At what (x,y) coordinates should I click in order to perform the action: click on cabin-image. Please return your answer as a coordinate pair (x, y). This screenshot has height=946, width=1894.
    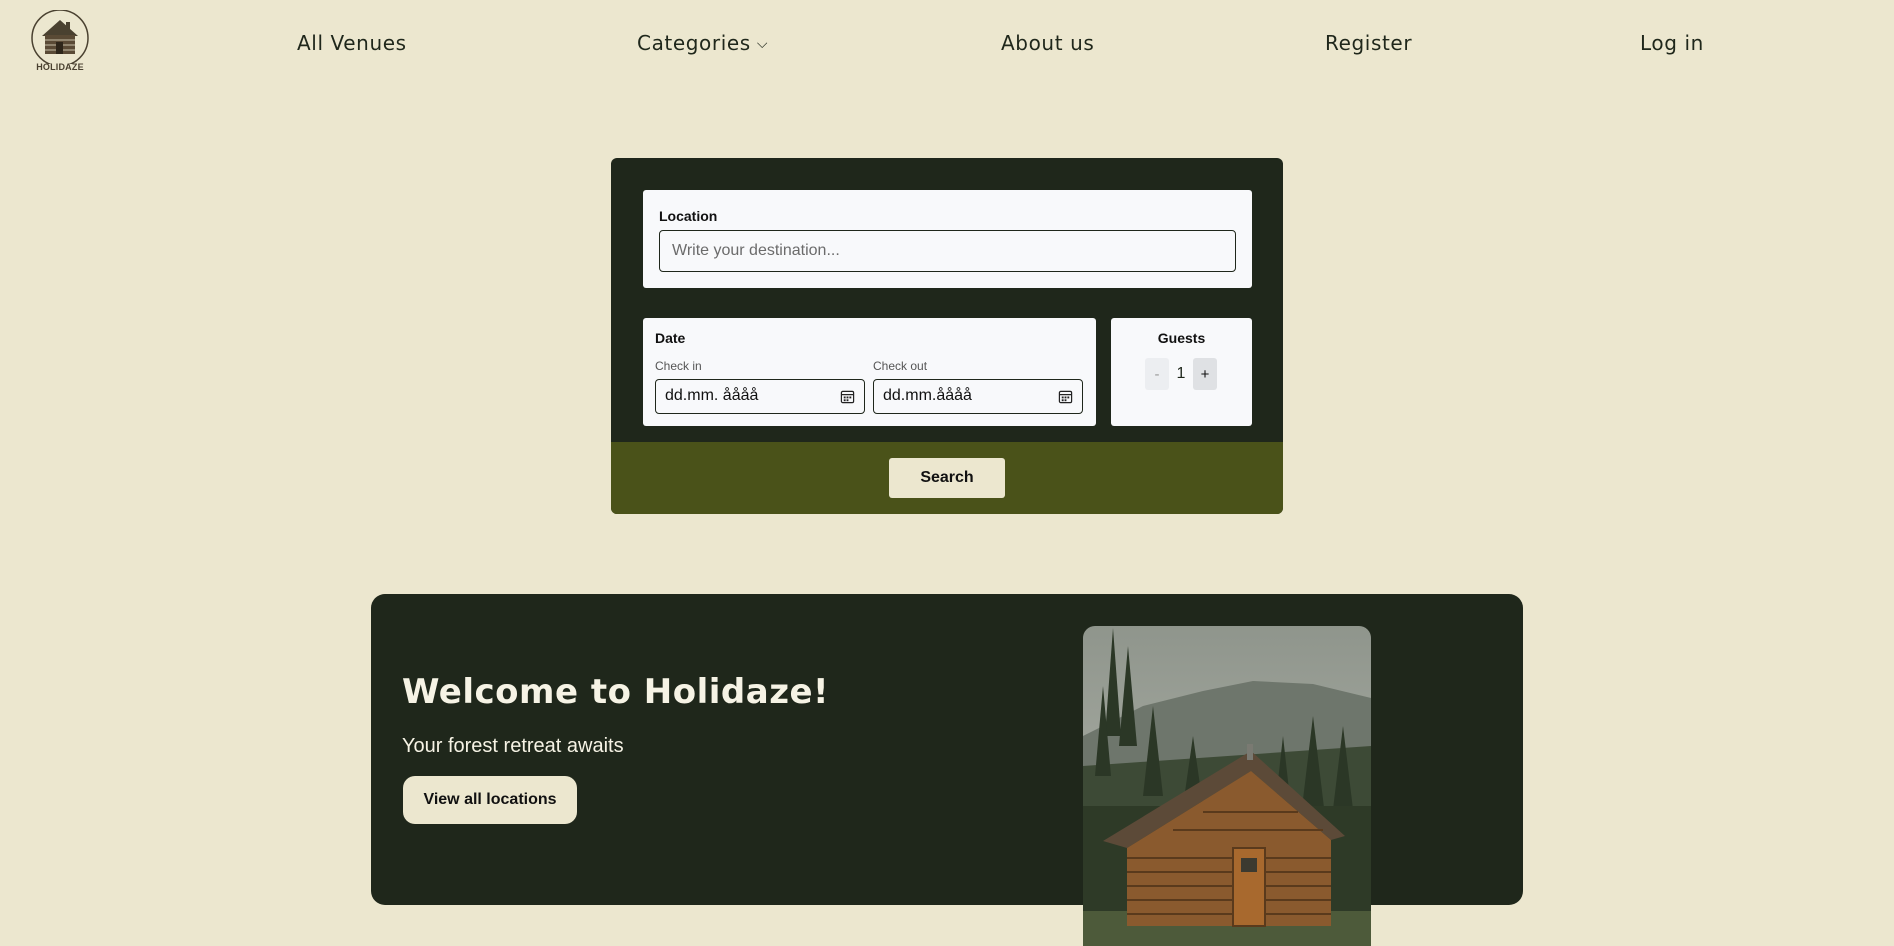
    Looking at the image, I should click on (1227, 786).